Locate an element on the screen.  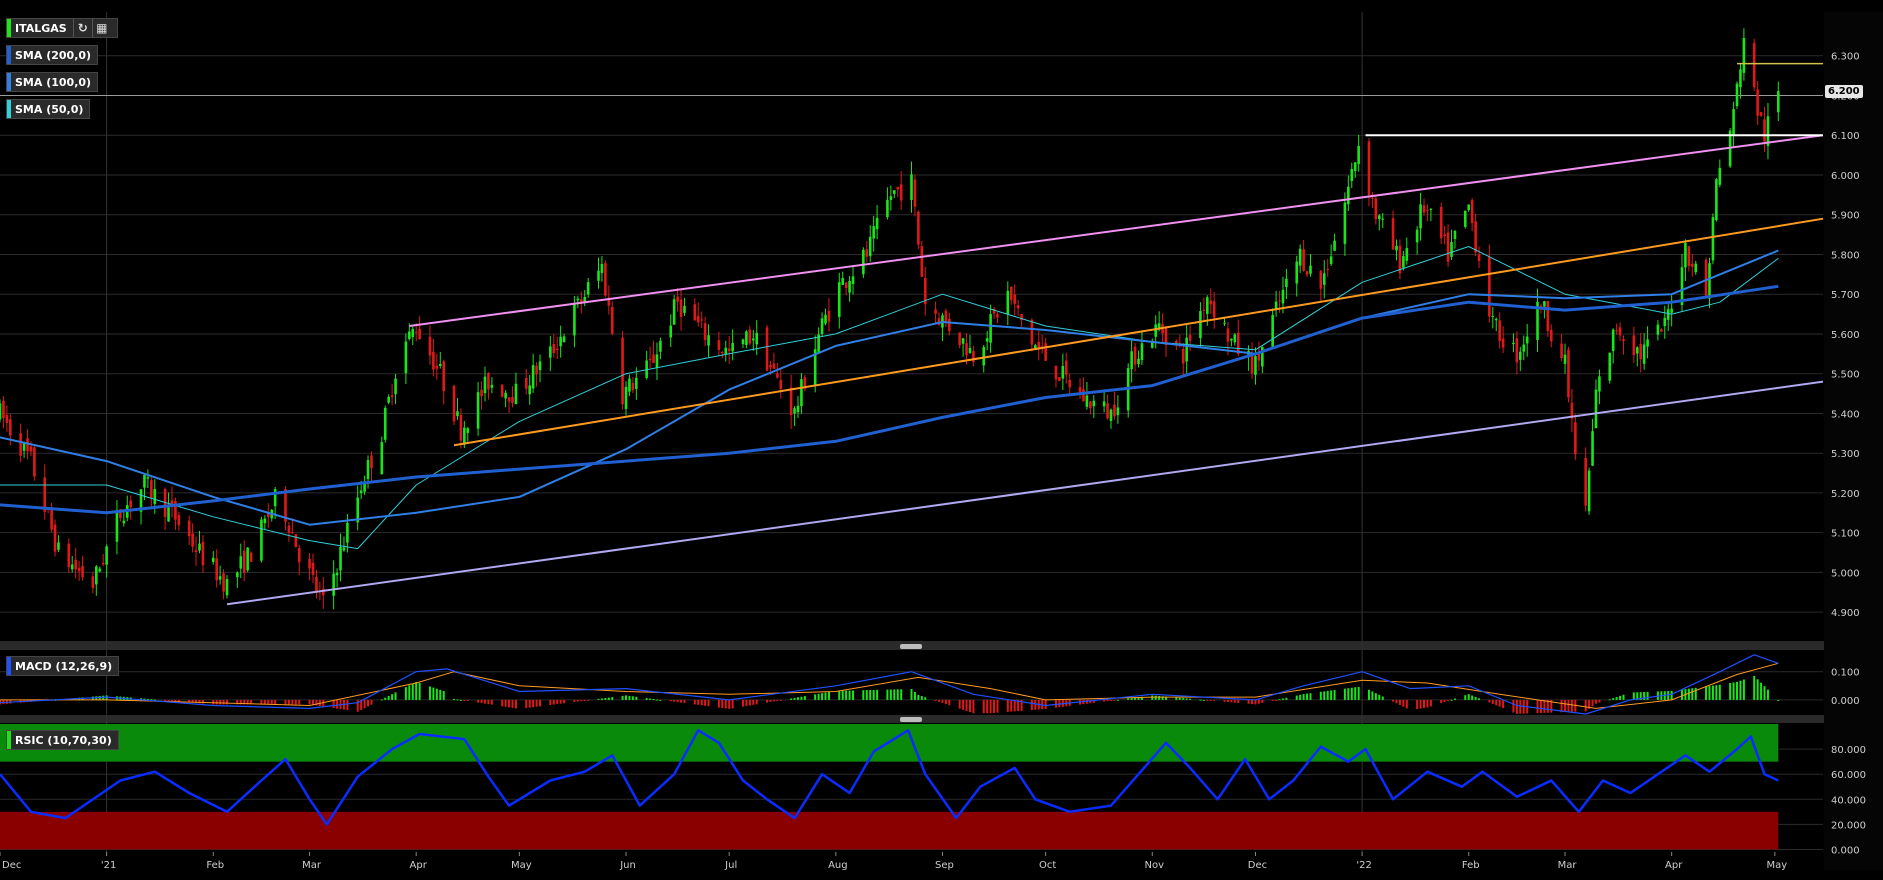
legend-sma100: SMA (100,0) is located at coordinates (52, 82).